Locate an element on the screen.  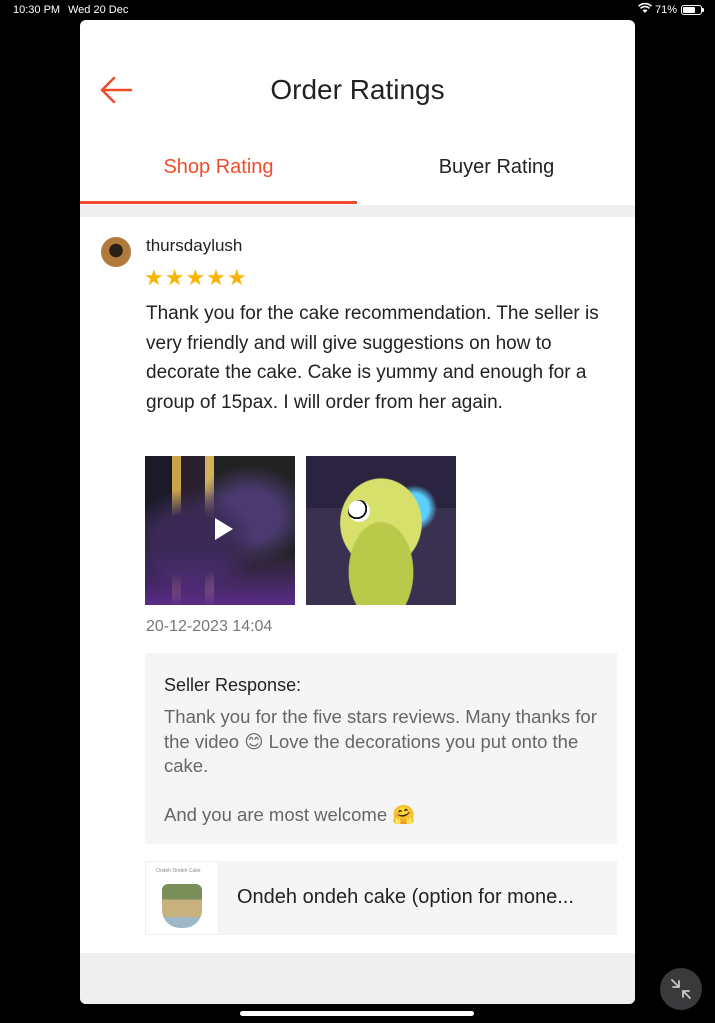
review-video-thumbnail is located at coordinates (220, 530).